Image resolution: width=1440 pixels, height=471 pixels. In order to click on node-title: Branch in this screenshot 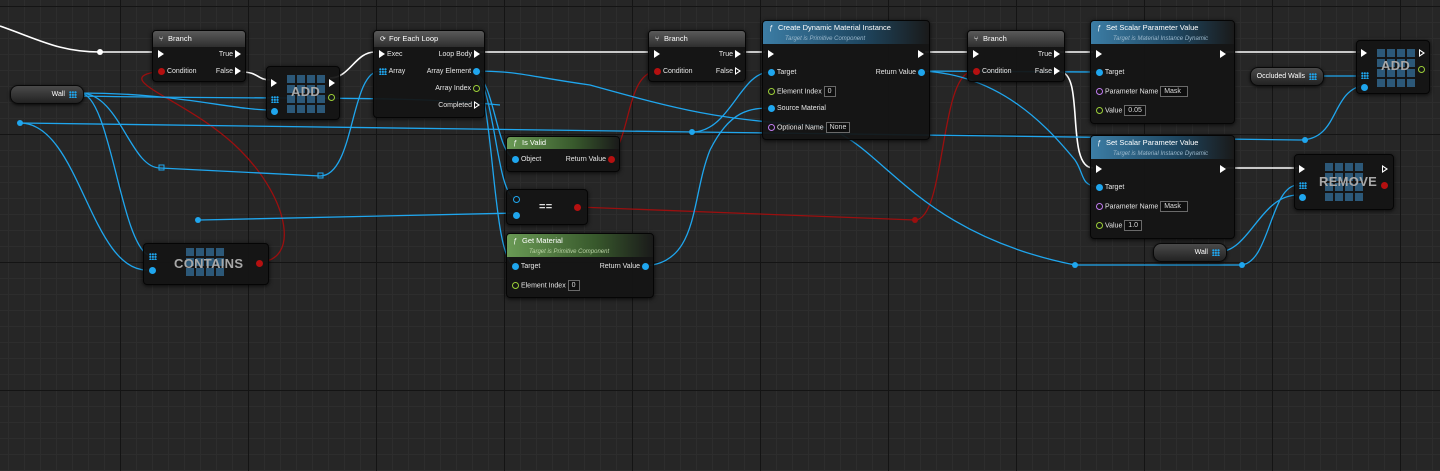, I will do `click(676, 38)`.